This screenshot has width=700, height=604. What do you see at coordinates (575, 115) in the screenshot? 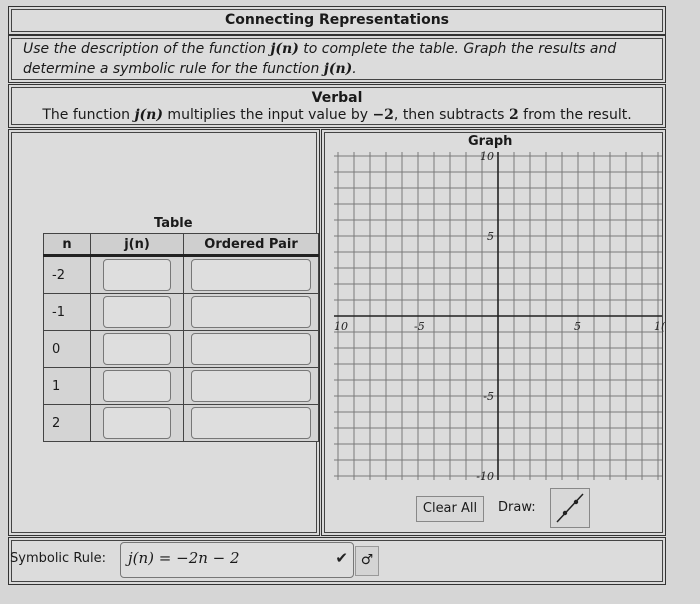
I see `verbal-text: from the result.` at bounding box center [575, 115].